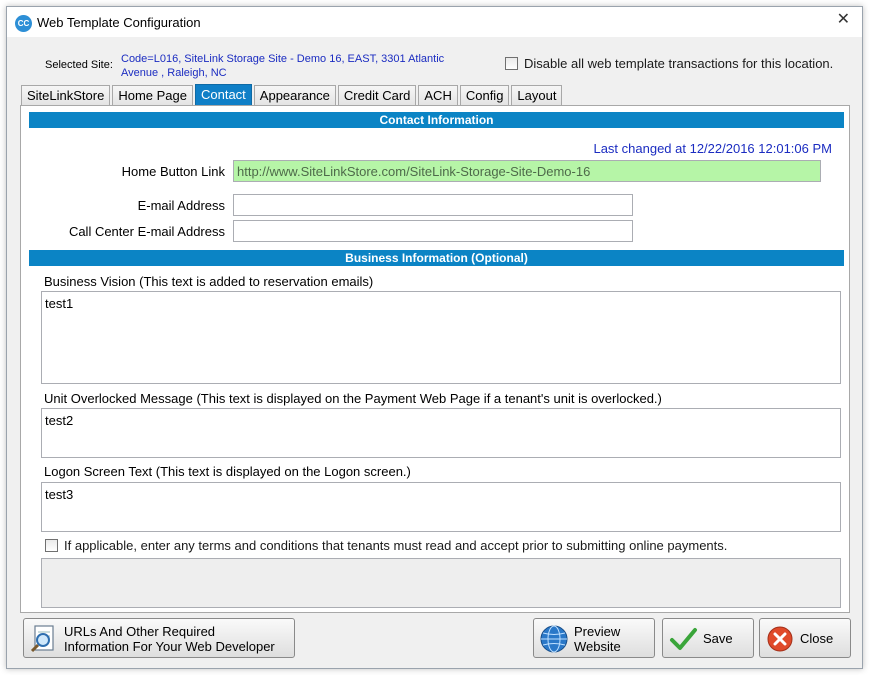 The height and width of the screenshot is (675, 870). I want to click on last-changed-text: Last changed at 12/22/2016 12:01:06 PM, so click(712, 148).